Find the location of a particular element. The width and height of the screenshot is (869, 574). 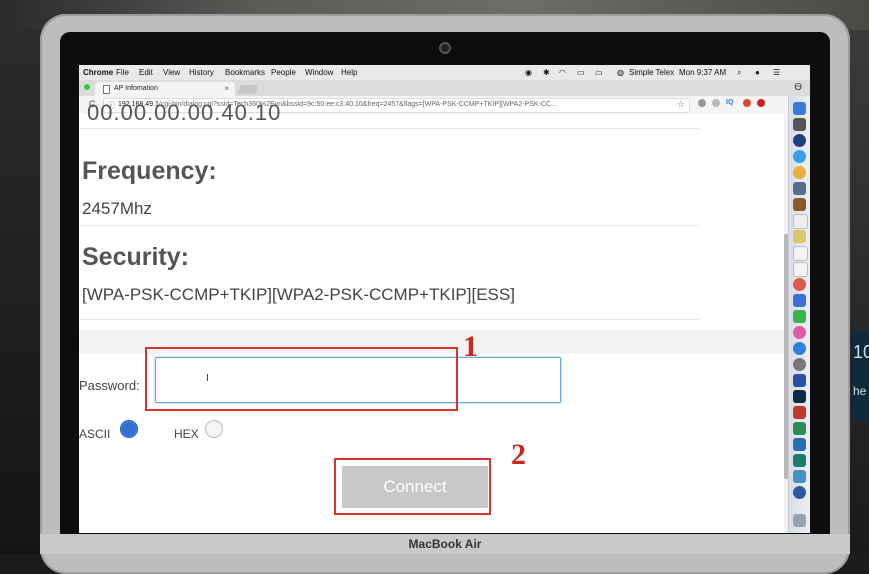

spotlight-icon: ⌕ is located at coordinates (739, 73).